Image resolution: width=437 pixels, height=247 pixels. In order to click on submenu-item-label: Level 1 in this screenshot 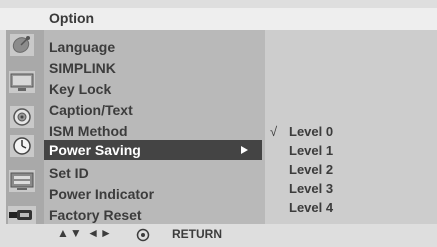, I will do `click(311, 150)`.